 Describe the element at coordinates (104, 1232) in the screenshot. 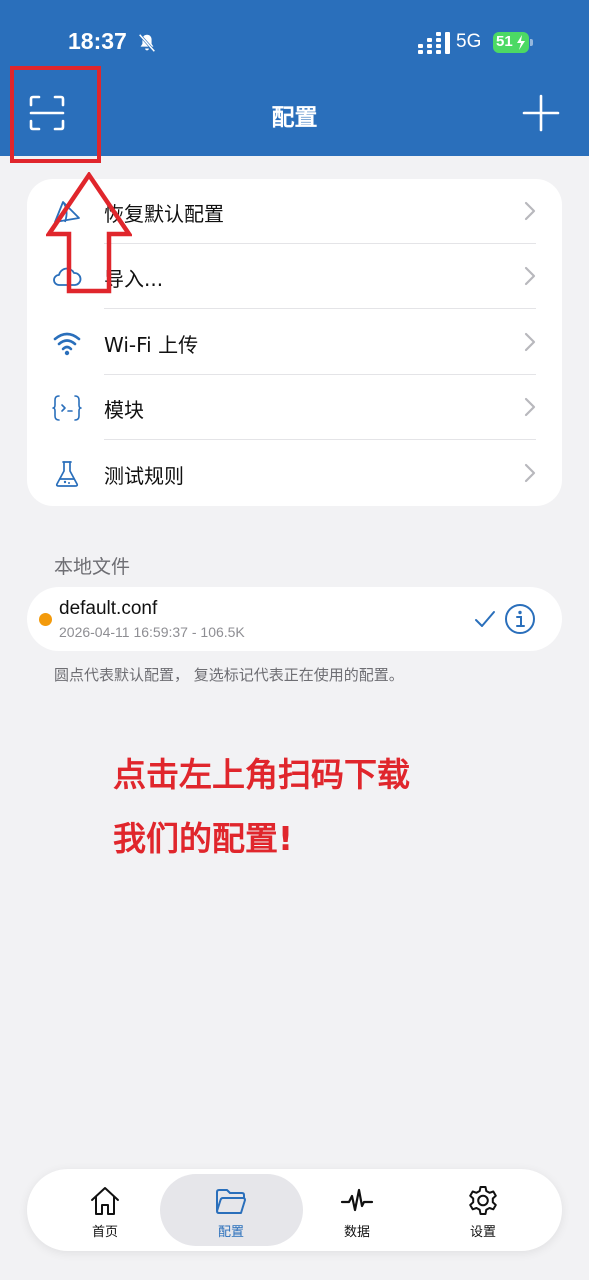

I see `tab-label: 首页` at that location.